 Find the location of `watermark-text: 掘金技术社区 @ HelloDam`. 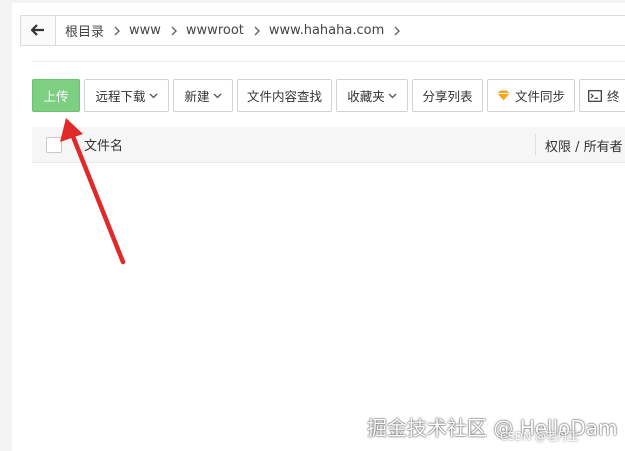

watermark-text: 掘金技术社区 @ HelloDam is located at coordinates (492, 428).